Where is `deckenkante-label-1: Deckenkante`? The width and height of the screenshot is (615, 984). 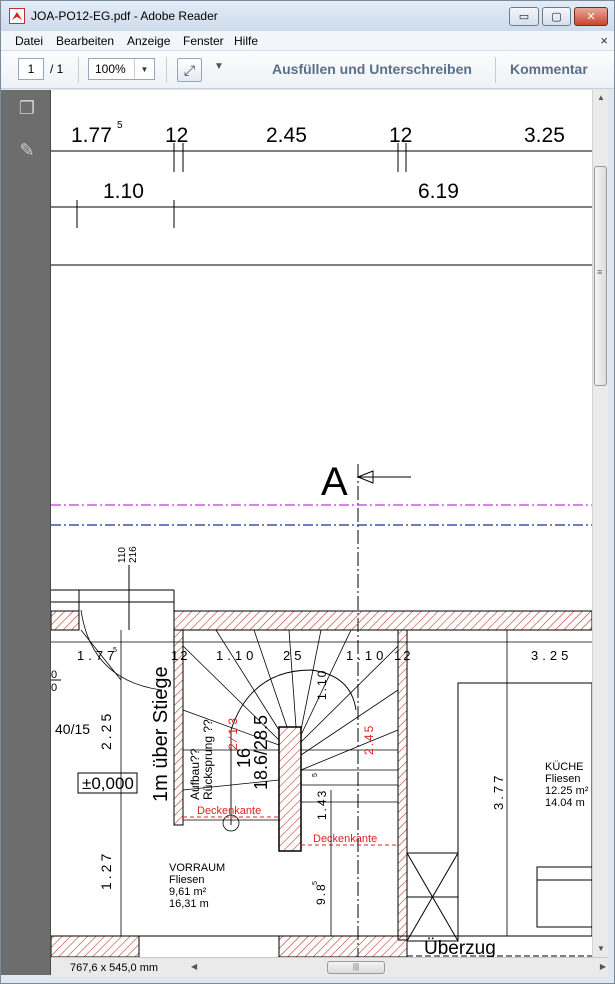 deckenkante-label-1: Deckenkante is located at coordinates (229, 811).